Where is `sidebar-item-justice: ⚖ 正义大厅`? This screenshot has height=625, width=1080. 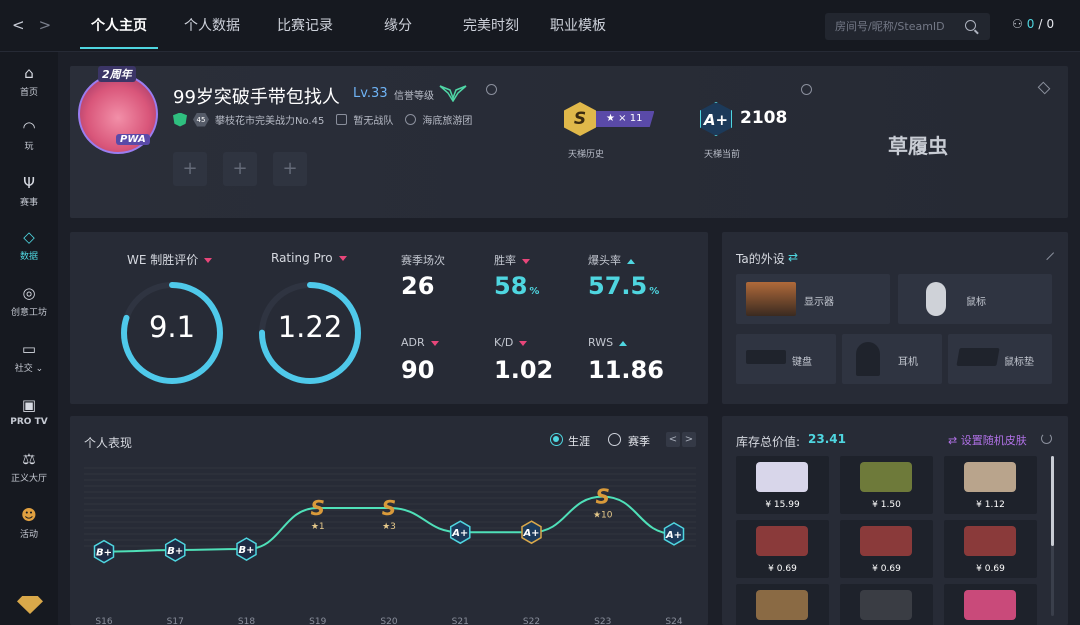
sidebar-item-justice: ⚖ 正义大厅 is located at coordinates (29, 467).